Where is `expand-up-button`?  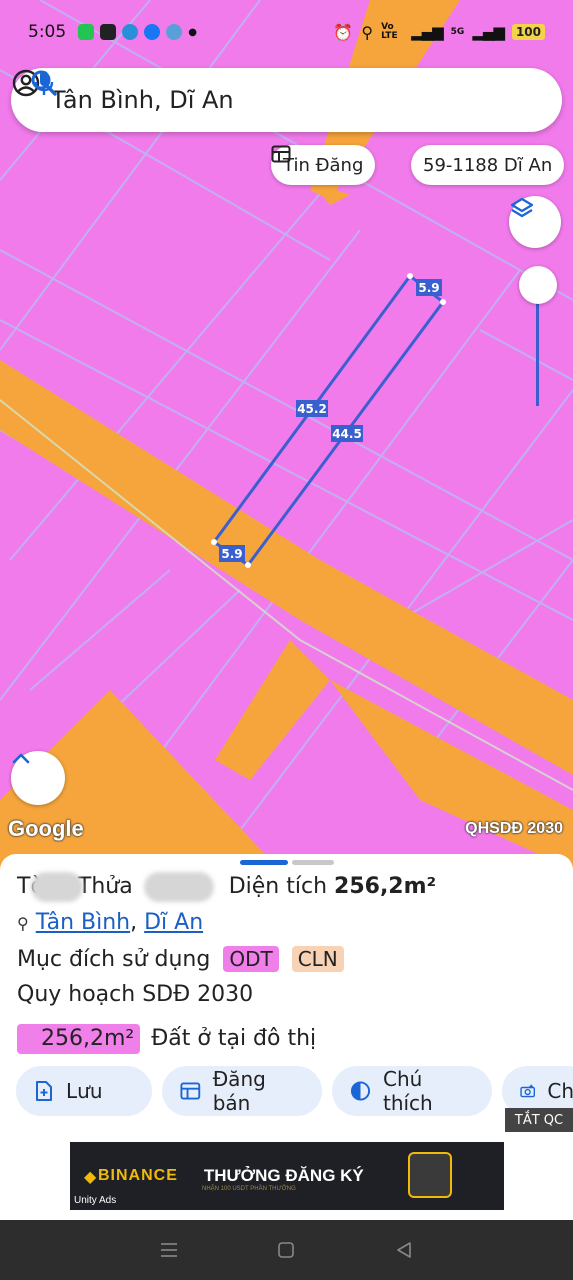
expand-up-button is located at coordinates (38, 778).